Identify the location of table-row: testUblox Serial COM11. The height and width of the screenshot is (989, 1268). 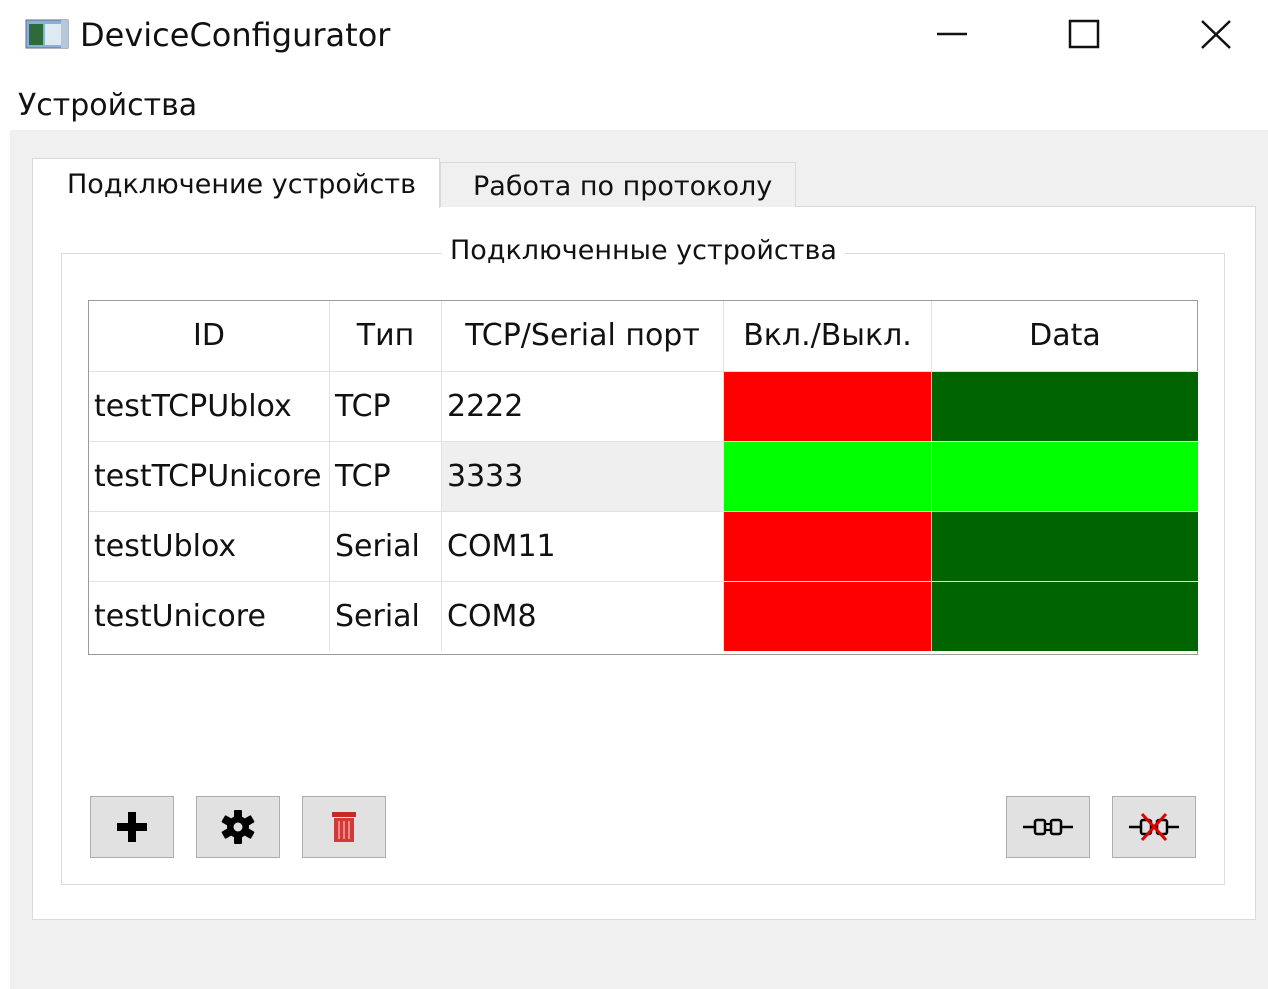
(643, 546).